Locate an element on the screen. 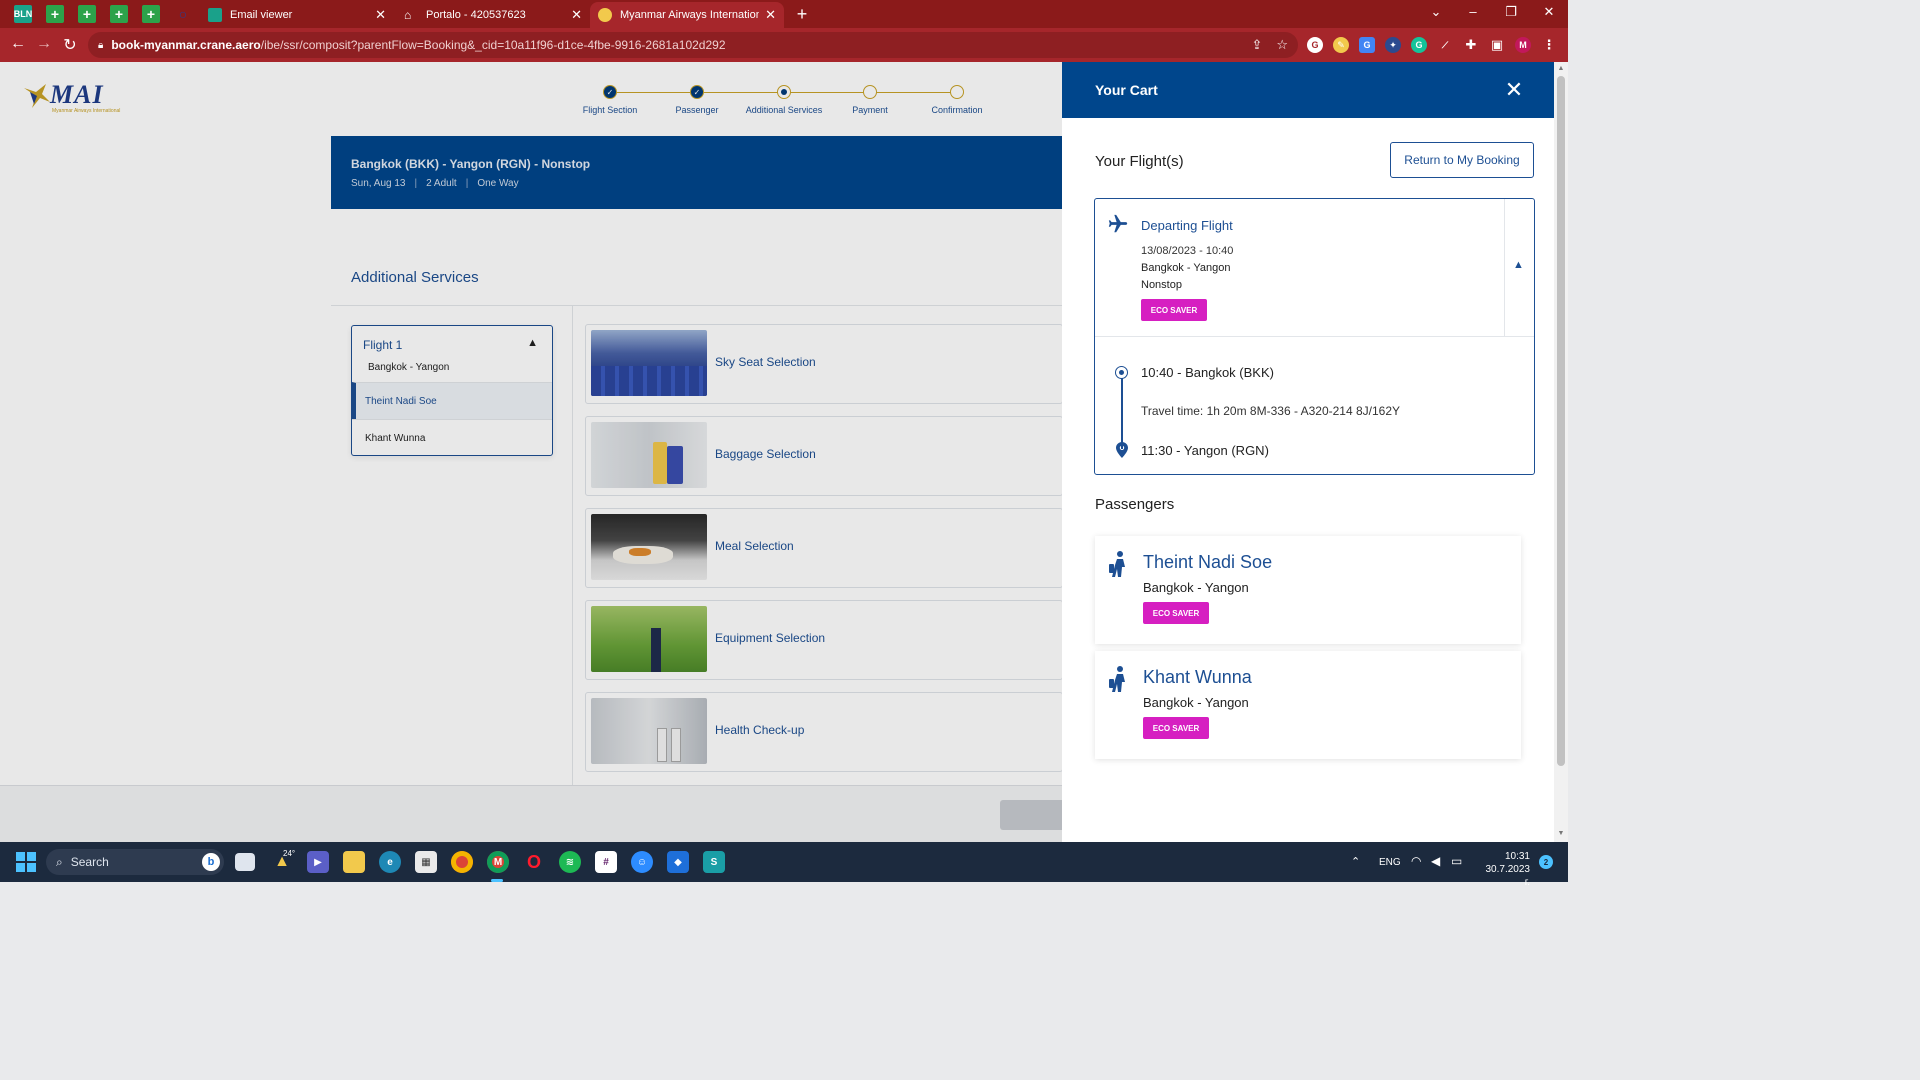 The width and height of the screenshot is (1920, 1080). clock-date: 30.7.2023 г. is located at coordinates (1508, 876).